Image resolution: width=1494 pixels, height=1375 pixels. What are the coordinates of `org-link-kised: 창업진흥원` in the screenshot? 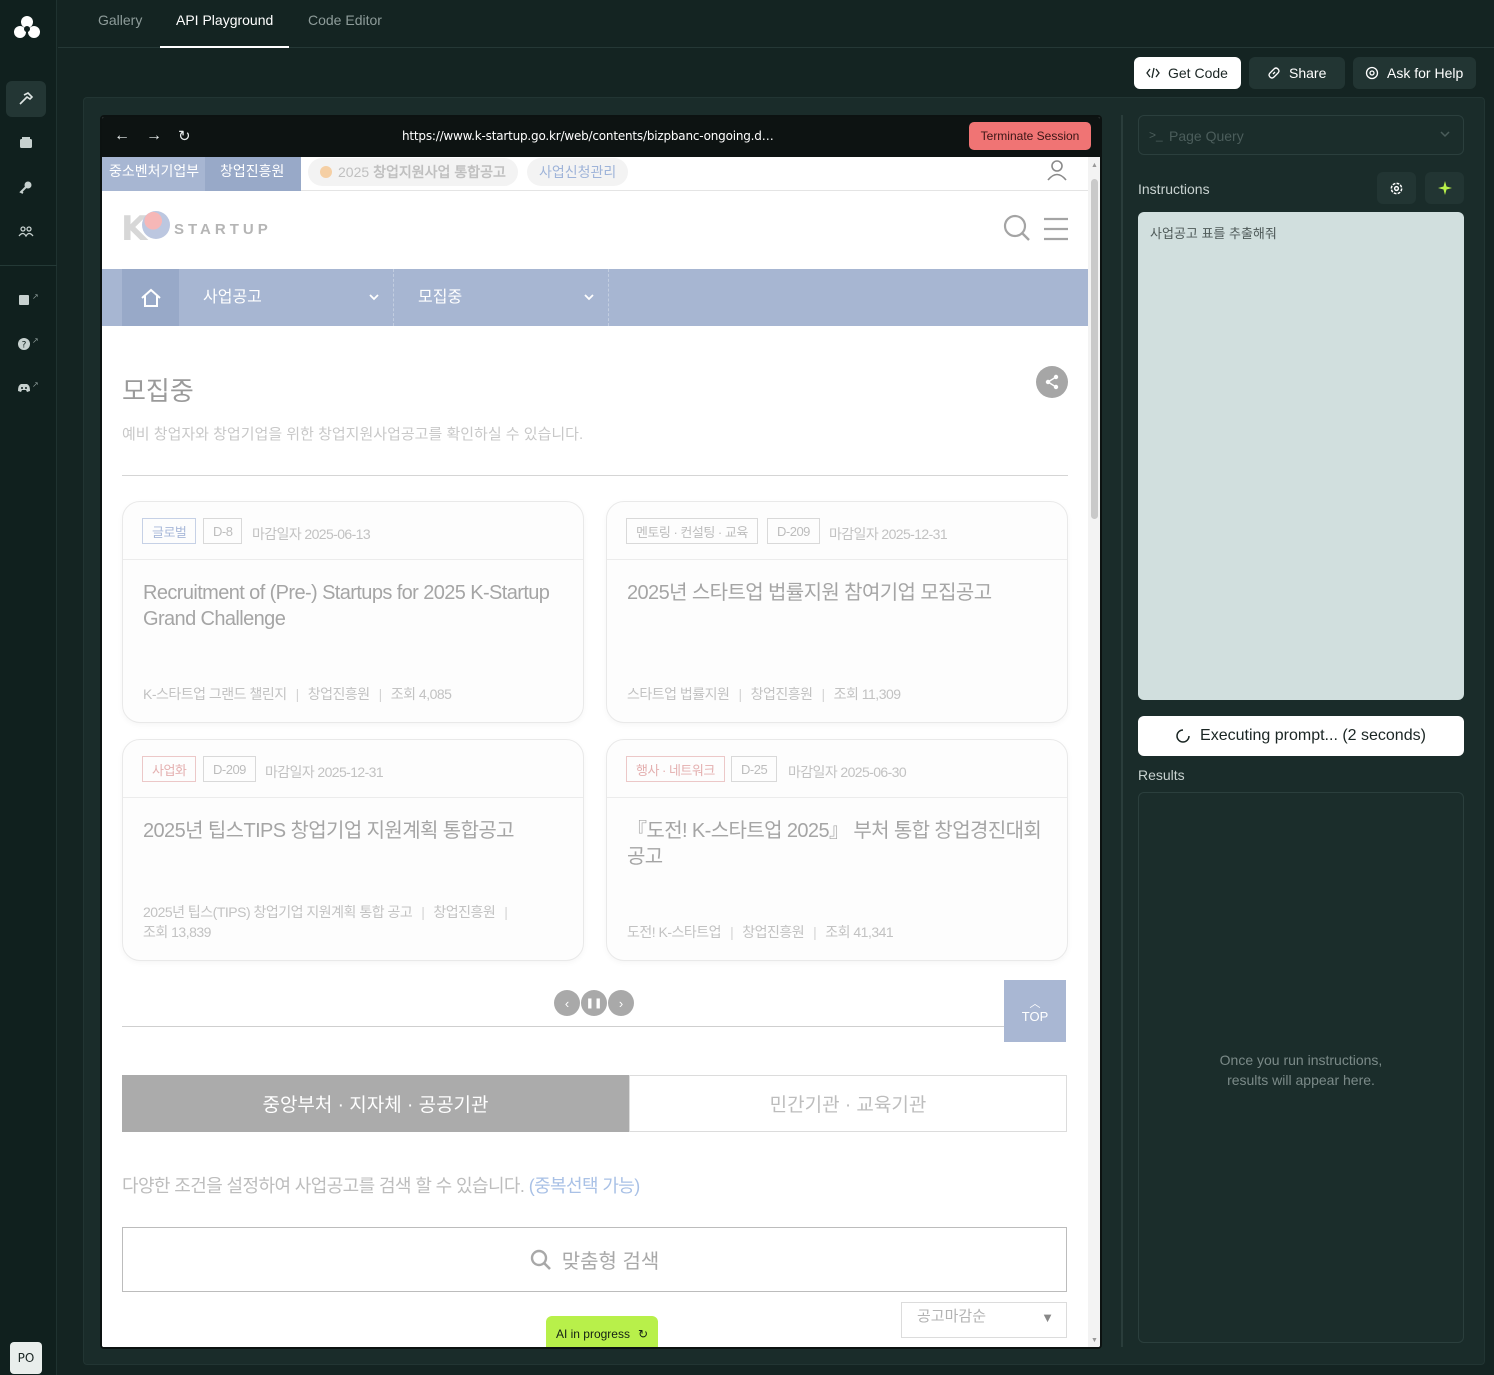 It's located at (253, 174).